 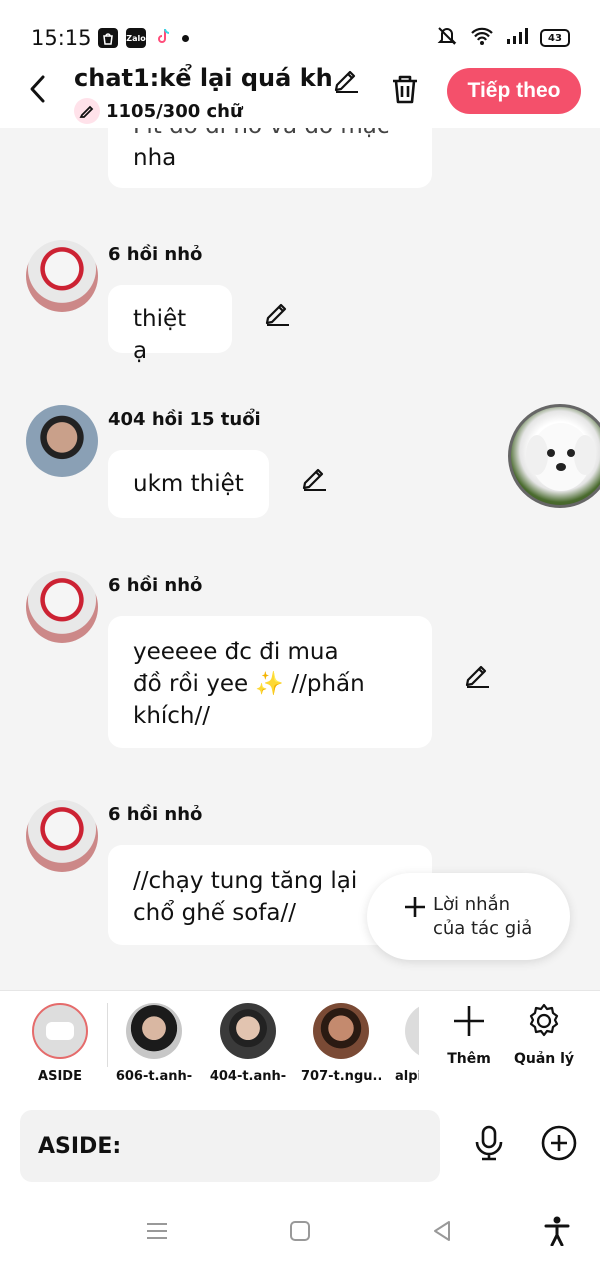 I want to click on accessibility-button, so click(x=557, y=1231).